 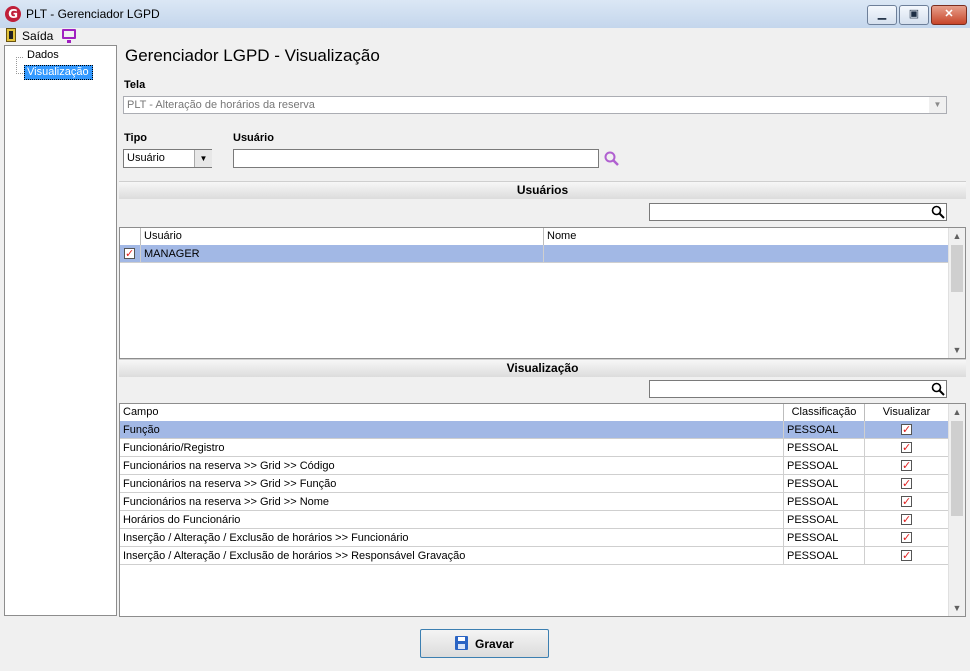 I want to click on column-header-usuario: Usuário, so click(x=342, y=236).